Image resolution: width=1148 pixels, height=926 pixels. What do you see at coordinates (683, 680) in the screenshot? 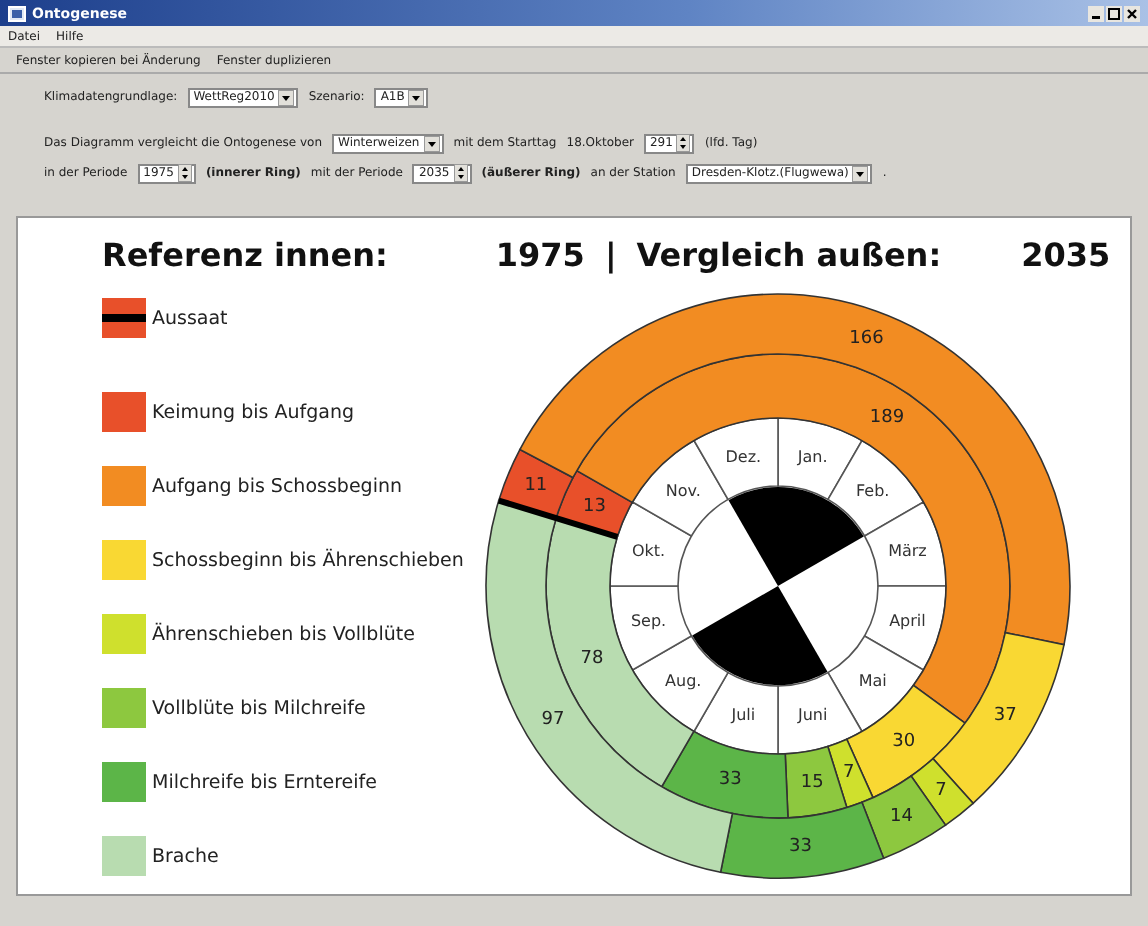
I see `month-label: Aug.` at bounding box center [683, 680].